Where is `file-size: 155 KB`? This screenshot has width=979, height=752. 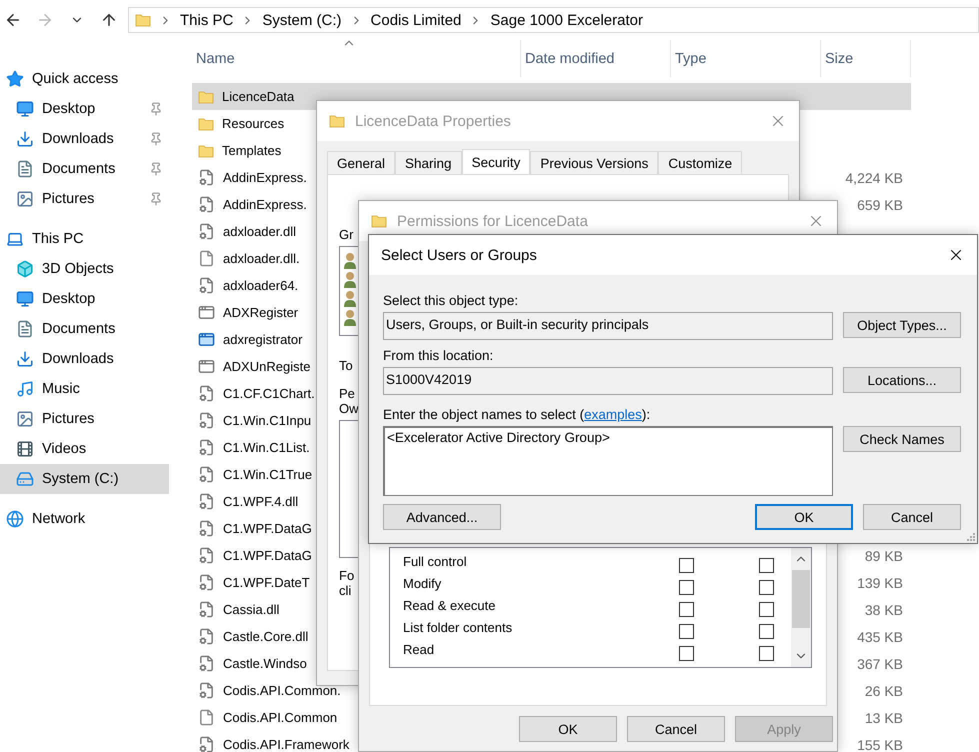 file-size: 155 KB is located at coordinates (880, 744).